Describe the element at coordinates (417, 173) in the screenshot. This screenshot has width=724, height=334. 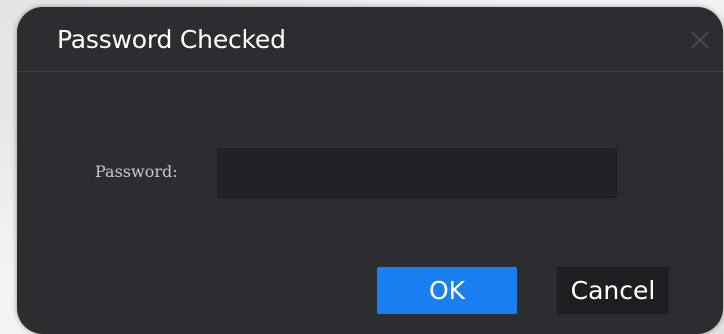
I see `password-input` at that location.